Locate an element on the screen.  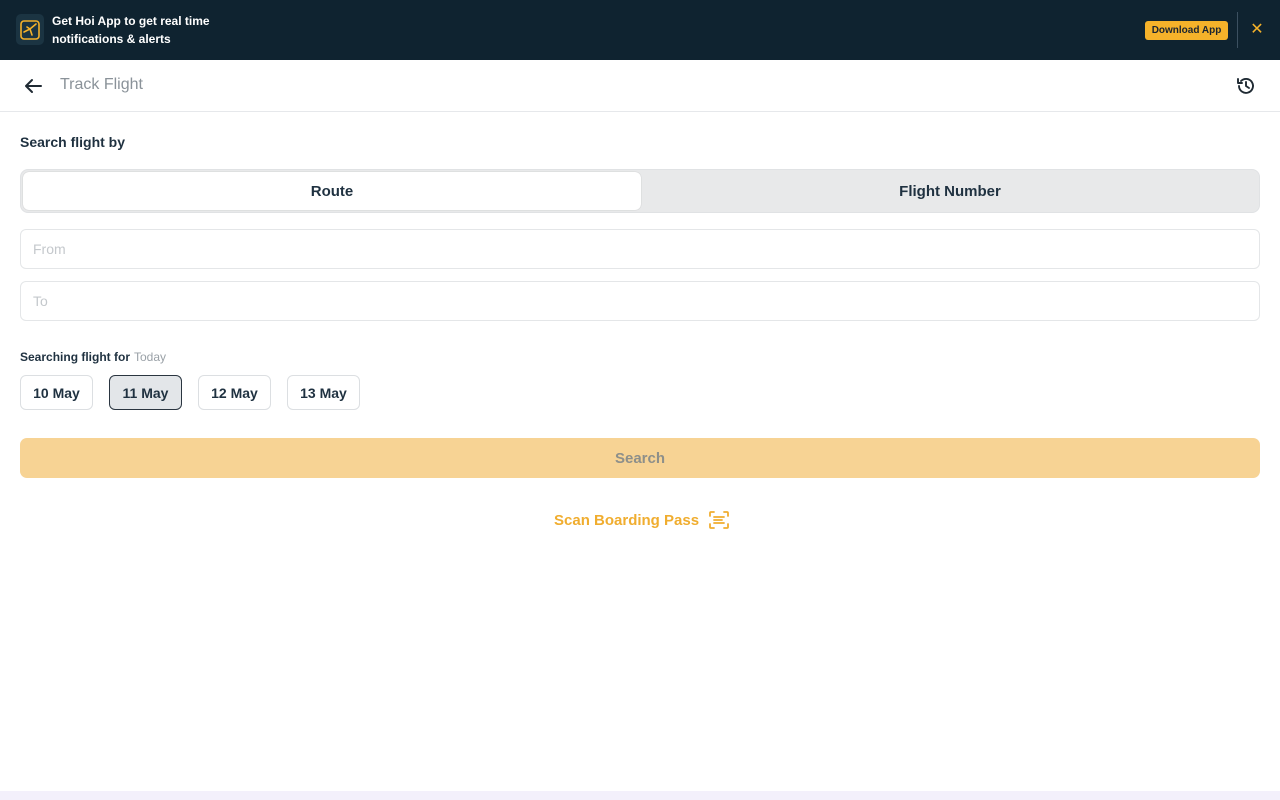
scan-boarding-pass-label: Scan Boarding Pass is located at coordinates (627, 520).